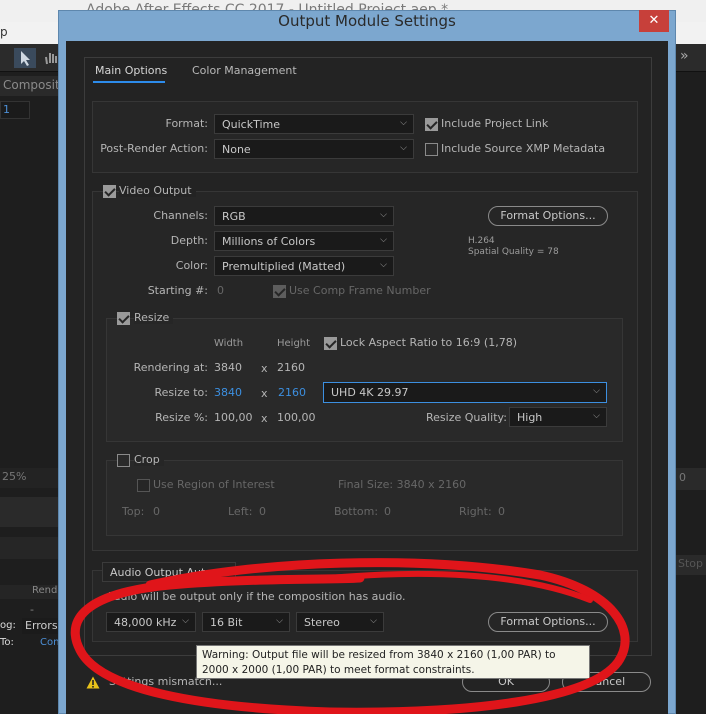 The height and width of the screenshot is (714, 706). I want to click on output-to-link: Con, so click(49, 642).